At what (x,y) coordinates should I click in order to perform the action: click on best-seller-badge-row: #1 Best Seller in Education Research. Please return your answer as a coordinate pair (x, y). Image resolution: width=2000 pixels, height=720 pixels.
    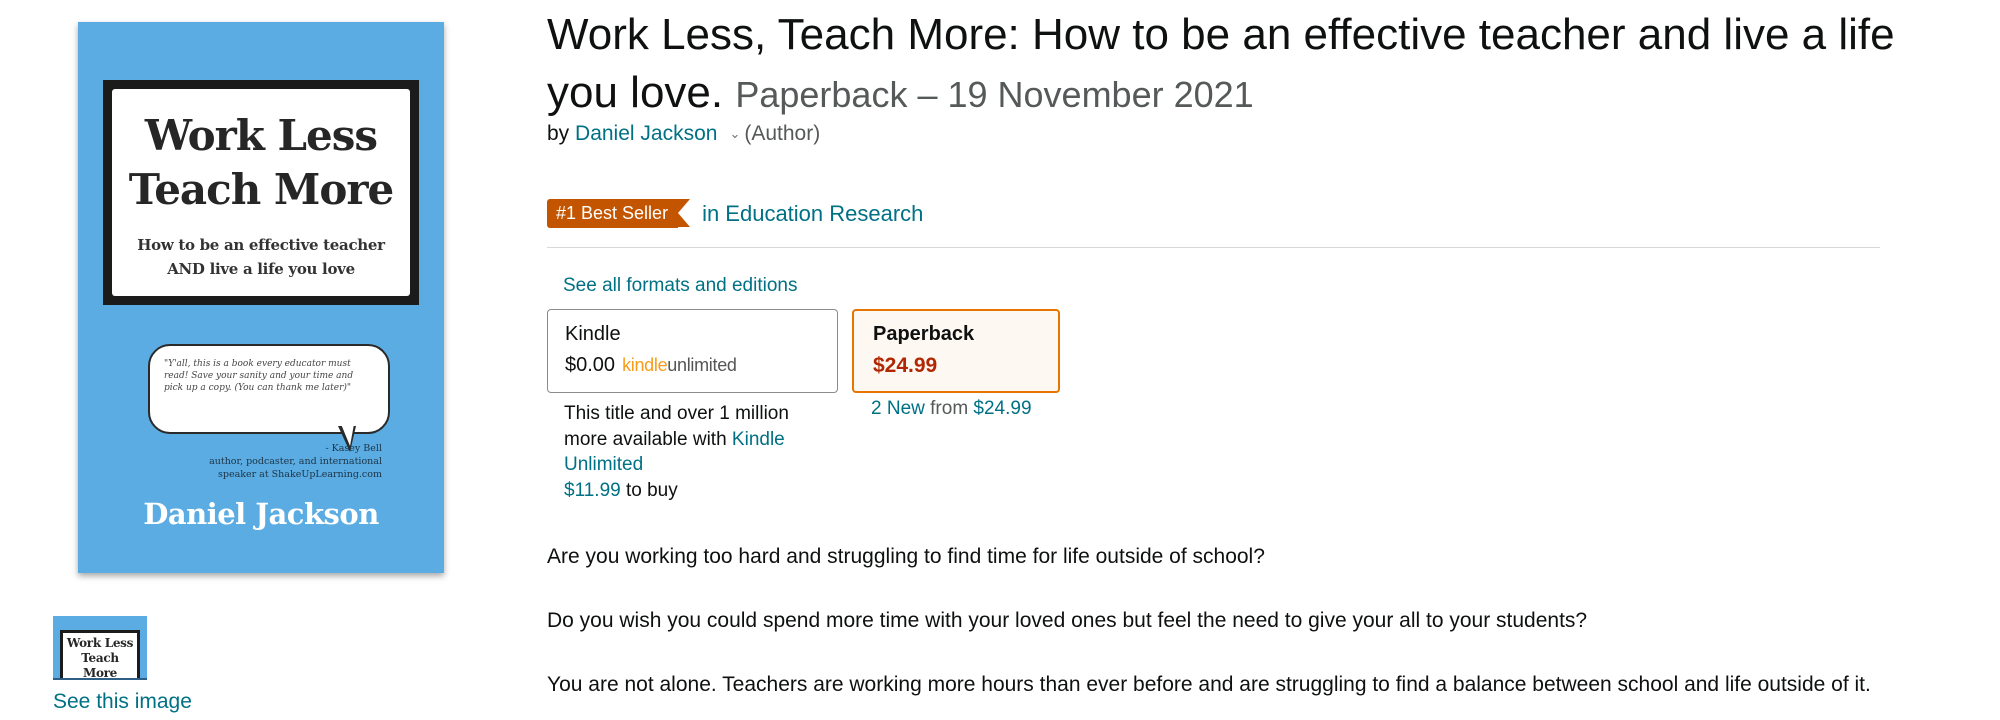
    Looking at the image, I should click on (735, 213).